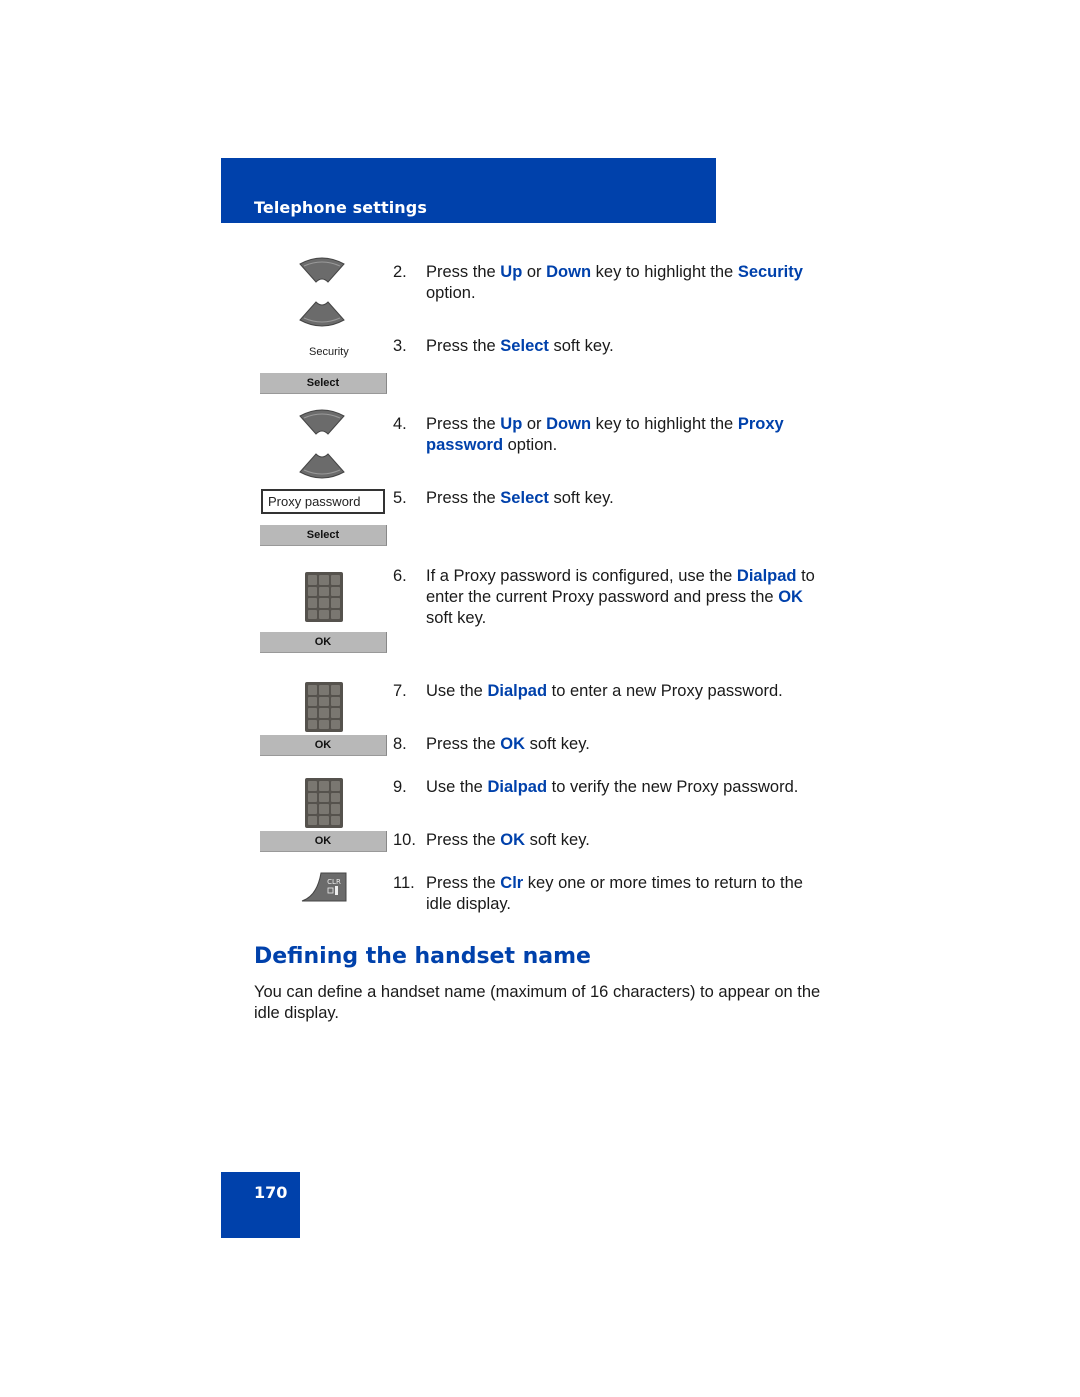  What do you see at coordinates (334, 882) in the screenshot?
I see `clr-key-label: CLR` at bounding box center [334, 882].